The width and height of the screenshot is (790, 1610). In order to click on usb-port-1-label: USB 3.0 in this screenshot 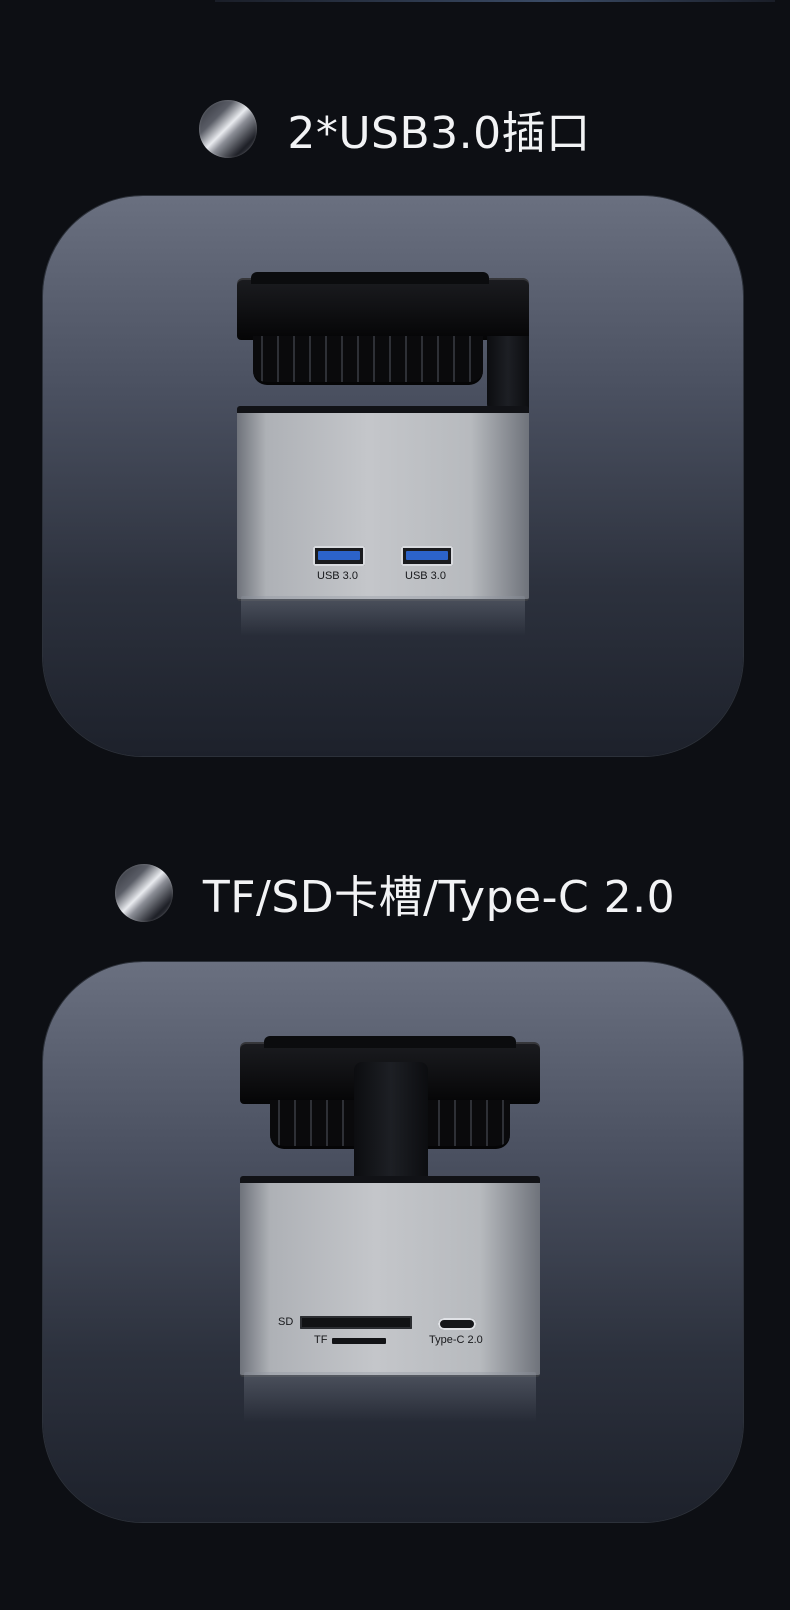, I will do `click(337, 576)`.